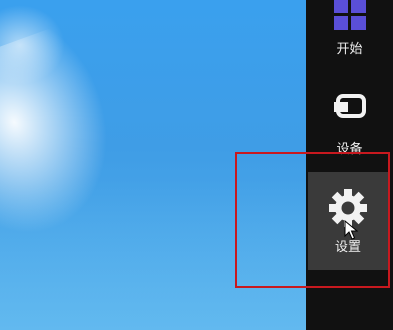 Image resolution: width=393 pixels, height=330 pixels. Describe the element at coordinates (349, 35) in the screenshot. I see `start-charm: 开始` at that location.